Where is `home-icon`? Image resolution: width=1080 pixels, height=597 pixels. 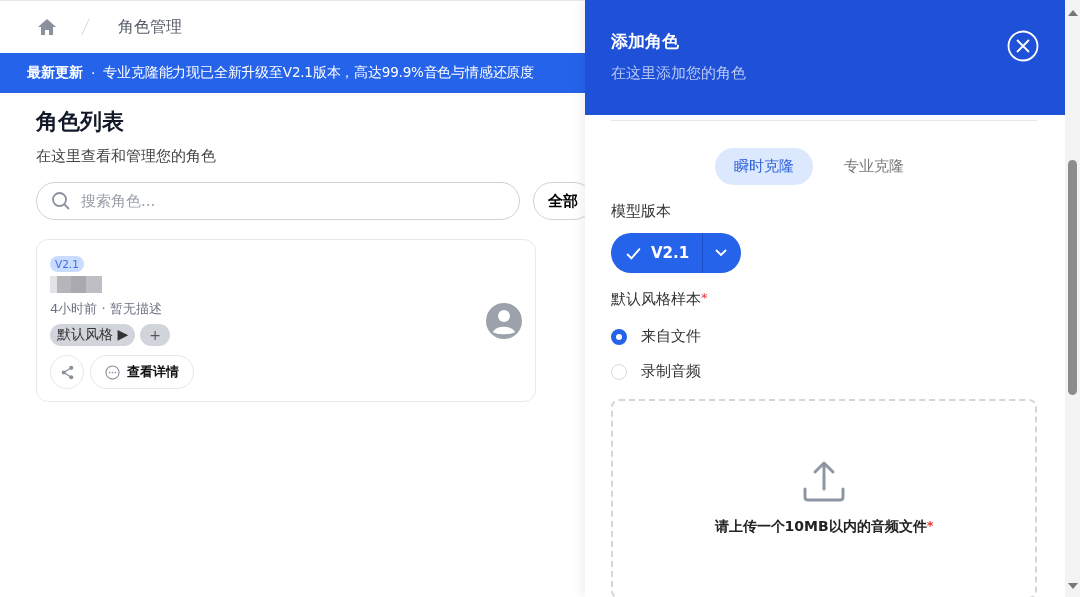 home-icon is located at coordinates (47, 27).